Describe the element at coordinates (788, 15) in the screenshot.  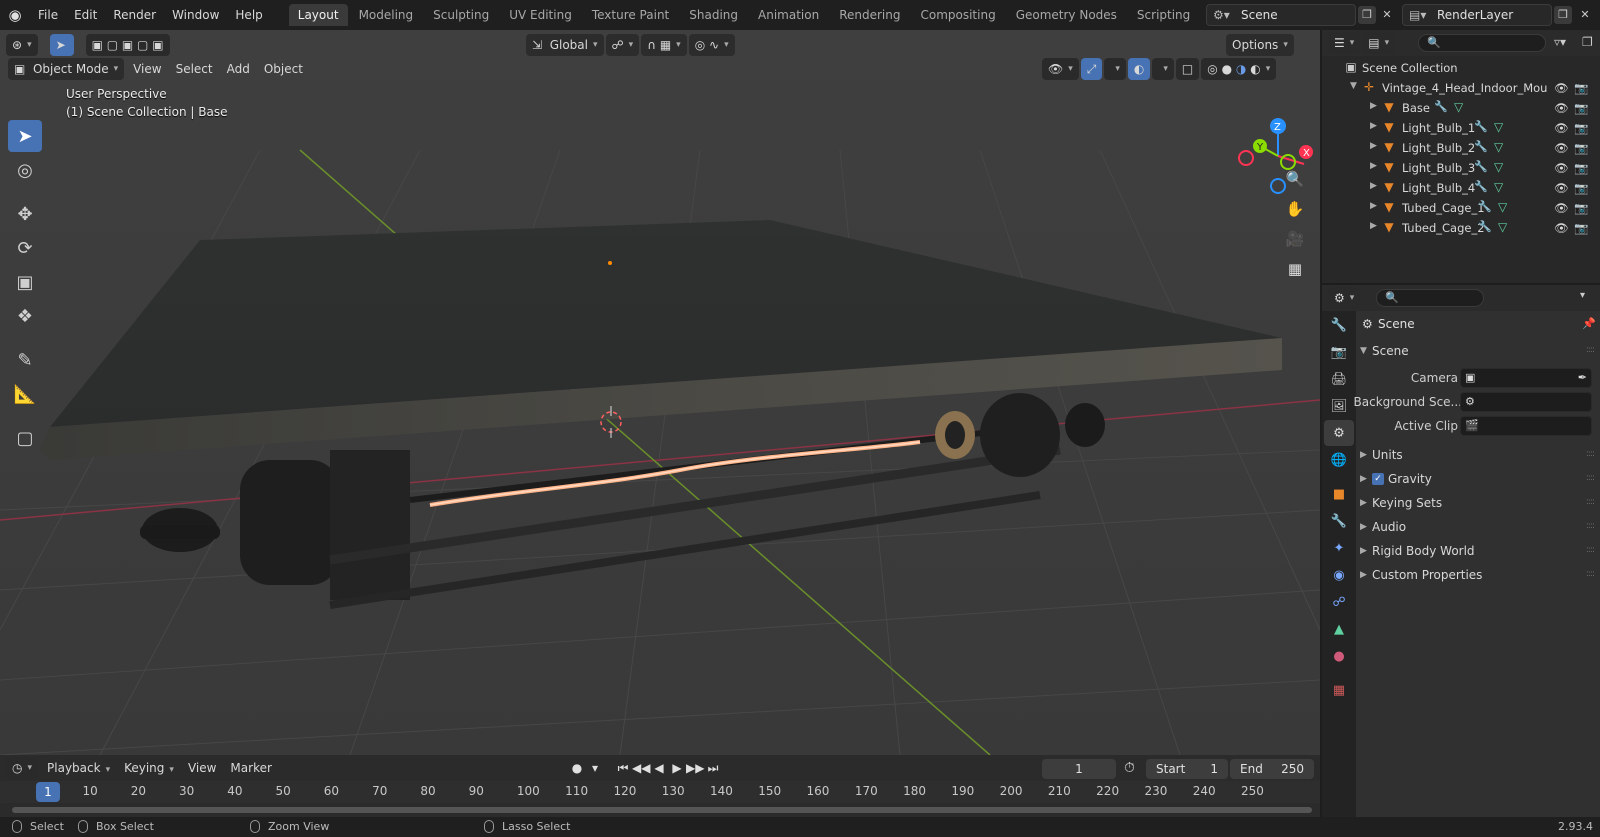
I see `tab-animation: Animation` at that location.